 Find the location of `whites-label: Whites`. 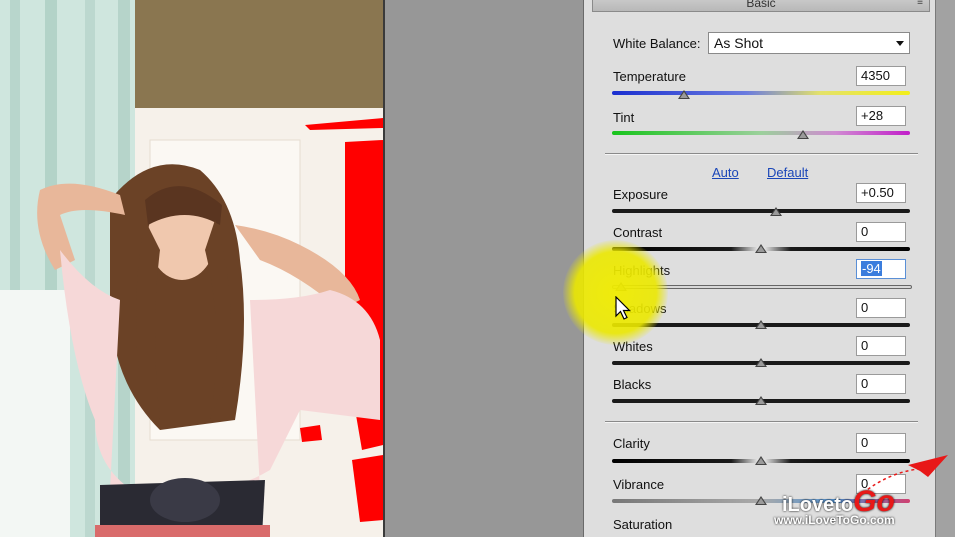

whites-label: Whites is located at coordinates (633, 346).